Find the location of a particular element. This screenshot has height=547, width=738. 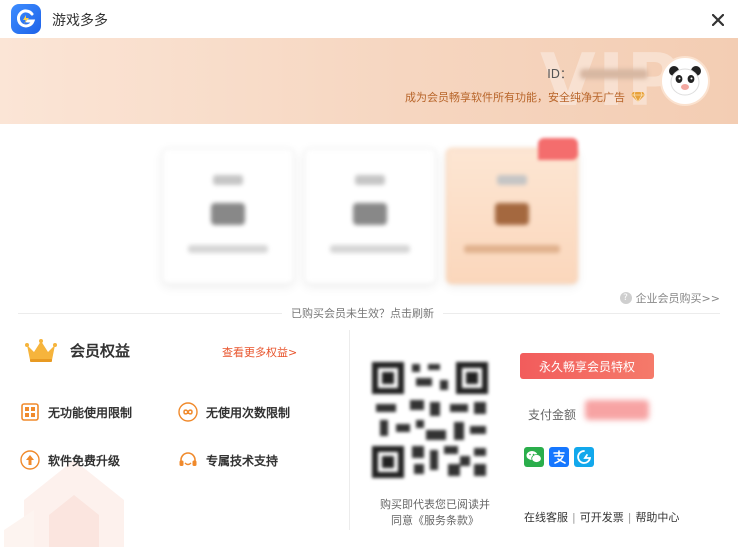

benefits-title: 会员权益 is located at coordinates (100, 351).